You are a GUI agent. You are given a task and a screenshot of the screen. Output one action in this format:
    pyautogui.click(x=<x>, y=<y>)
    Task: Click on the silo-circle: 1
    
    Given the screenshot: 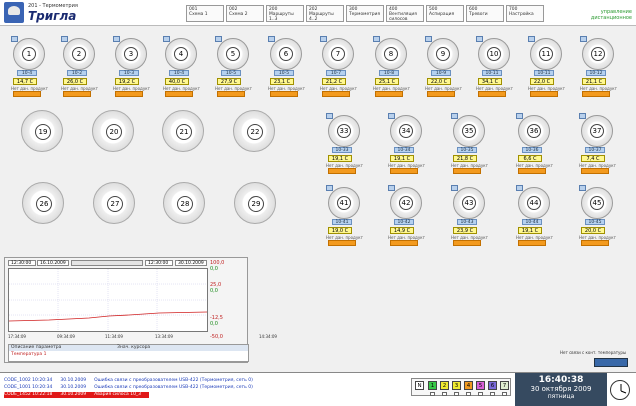 What is the action you would take?
    pyautogui.click(x=29, y=54)
    